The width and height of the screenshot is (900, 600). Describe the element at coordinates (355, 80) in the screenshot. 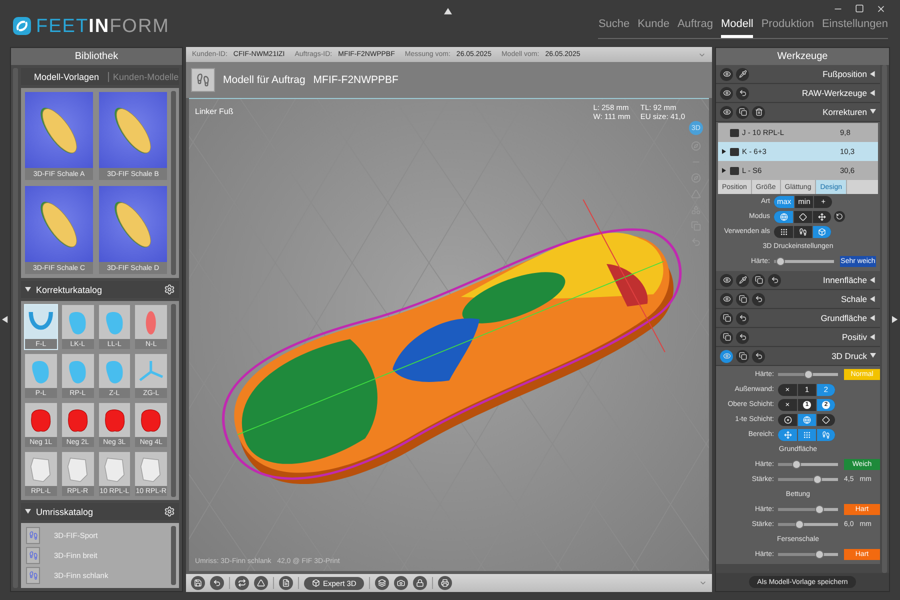

I see `order-id: MFIF-F2NWPPBF` at that location.